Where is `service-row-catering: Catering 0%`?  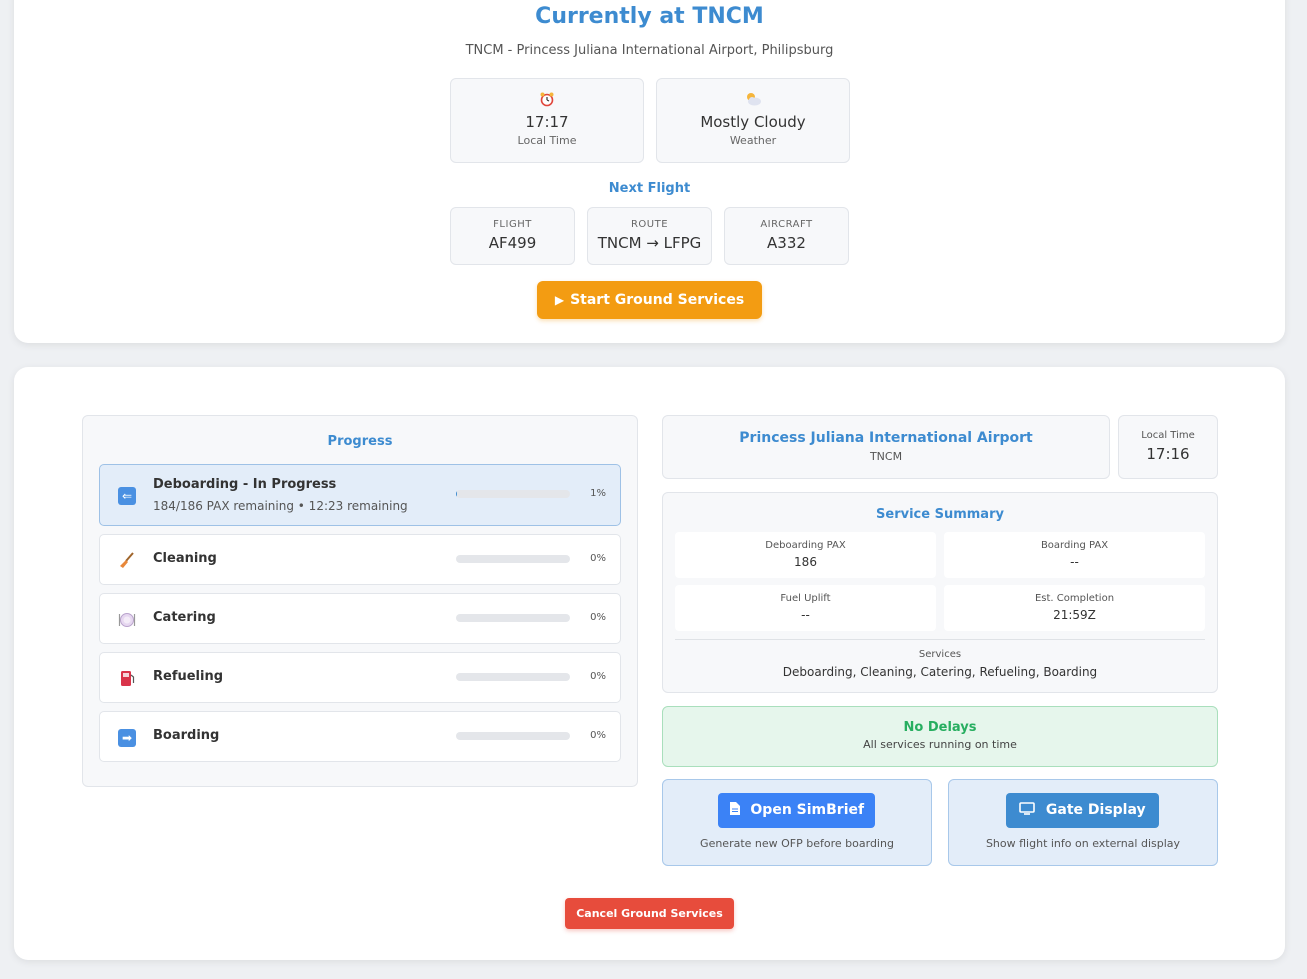 service-row-catering: Catering 0% is located at coordinates (360, 618).